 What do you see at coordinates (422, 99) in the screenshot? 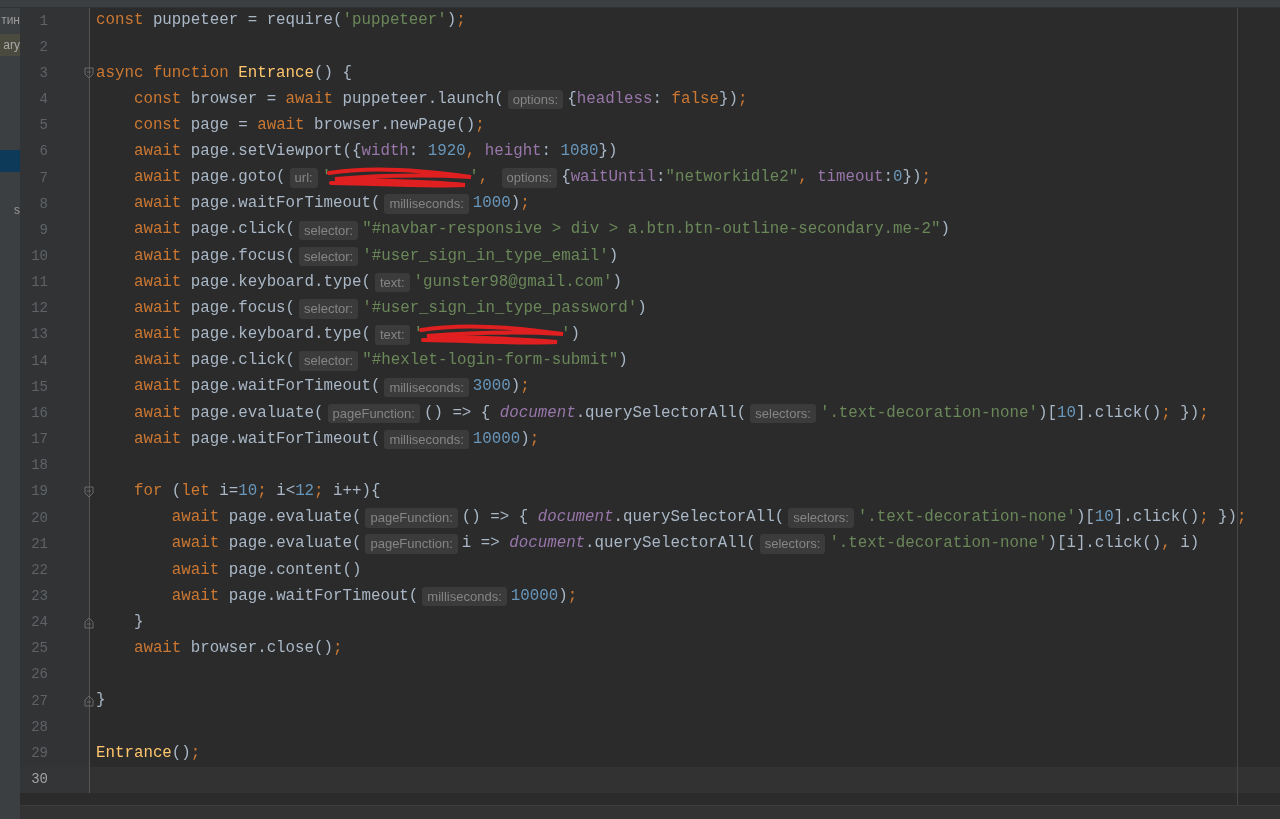
I see `code-text: puppeteer.launch(` at bounding box center [422, 99].